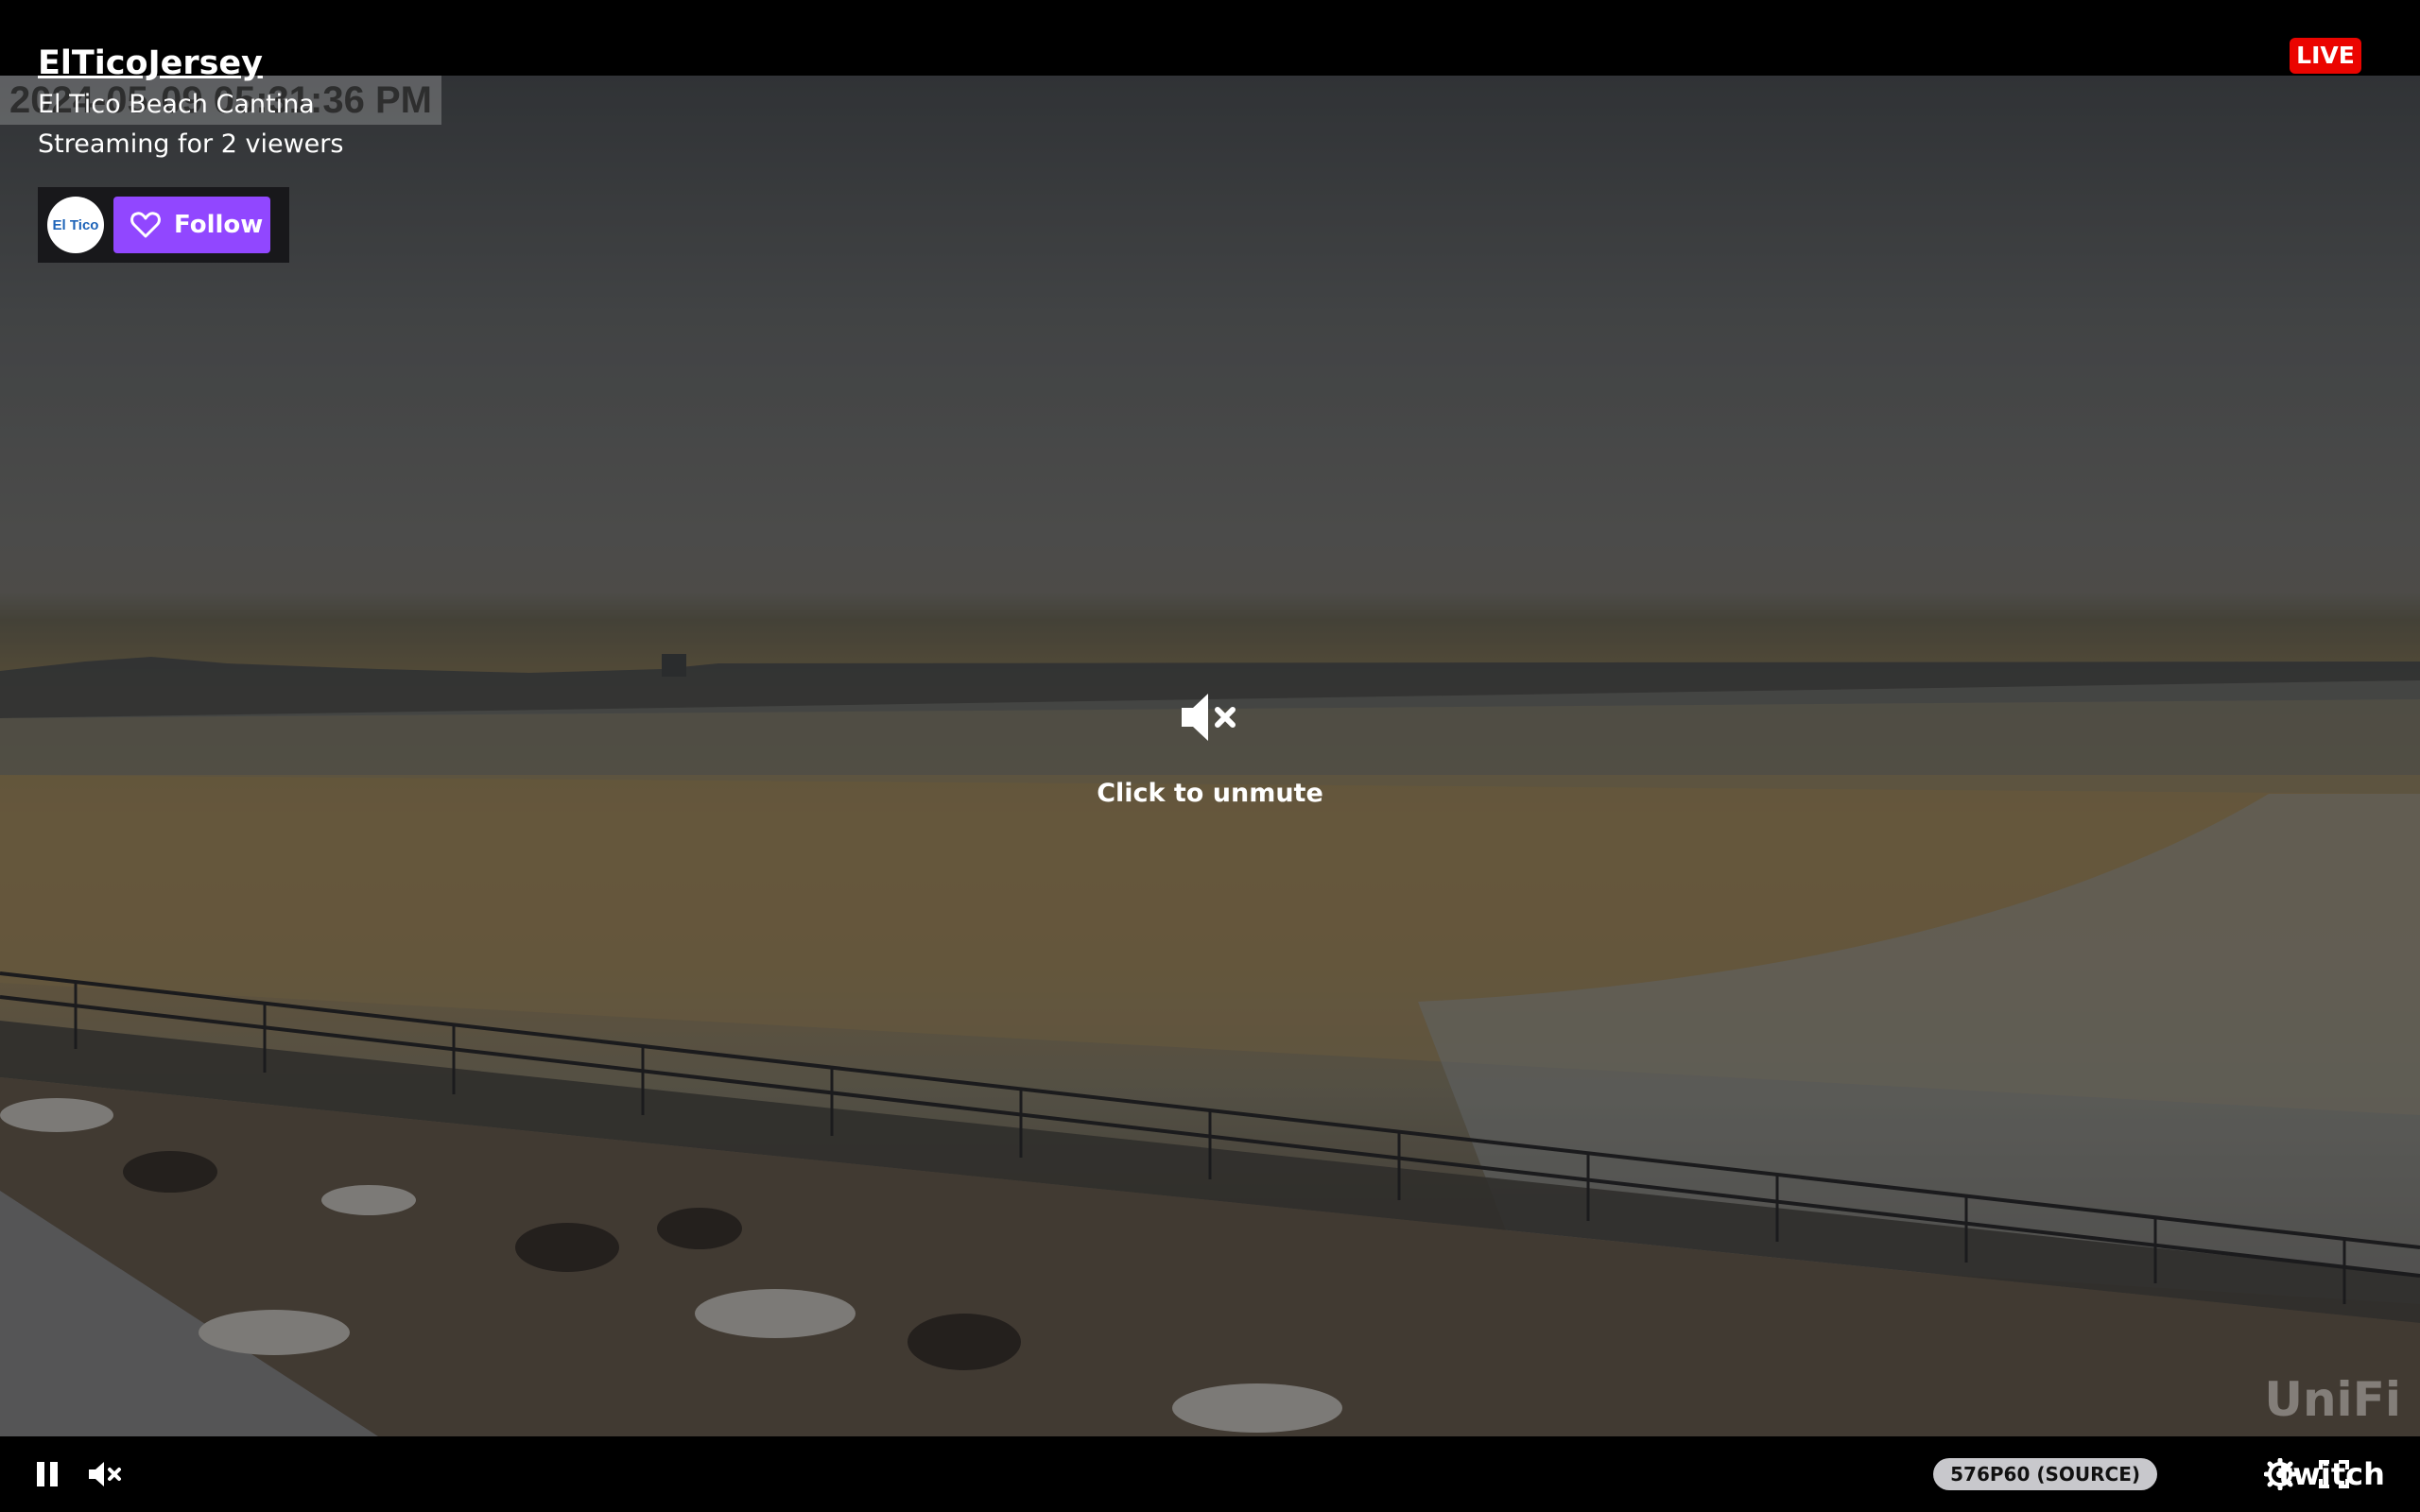  I want to click on stream-title: El Tico Beach Cantina, so click(177, 104).